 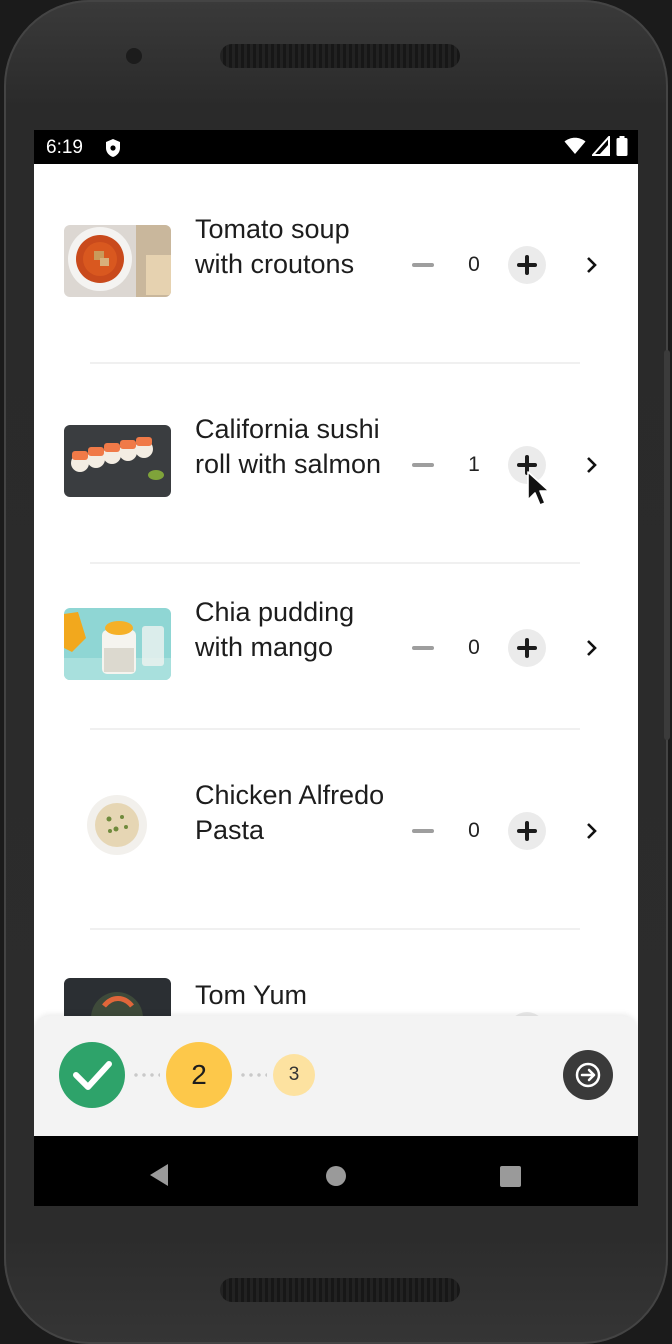 What do you see at coordinates (340, 1290) in the screenshot?
I see `bottom-speaker` at bounding box center [340, 1290].